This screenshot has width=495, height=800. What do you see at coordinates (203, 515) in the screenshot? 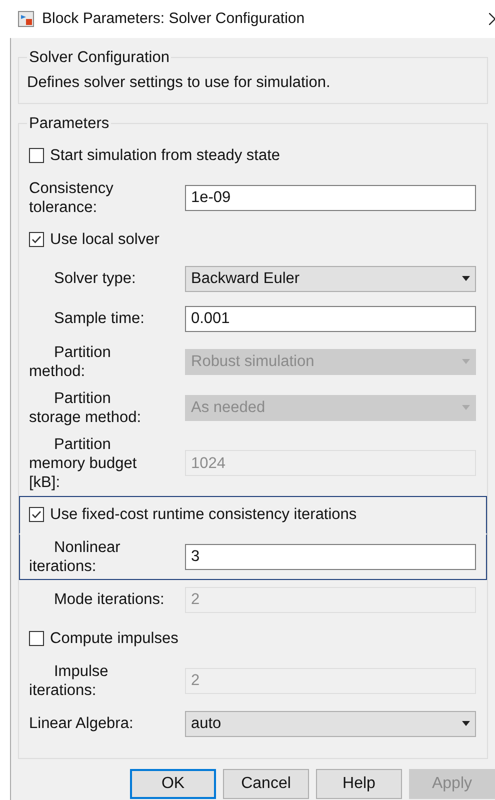
I see `checkbox-label: Use fixed-cost runtime consistency iterations` at bounding box center [203, 515].